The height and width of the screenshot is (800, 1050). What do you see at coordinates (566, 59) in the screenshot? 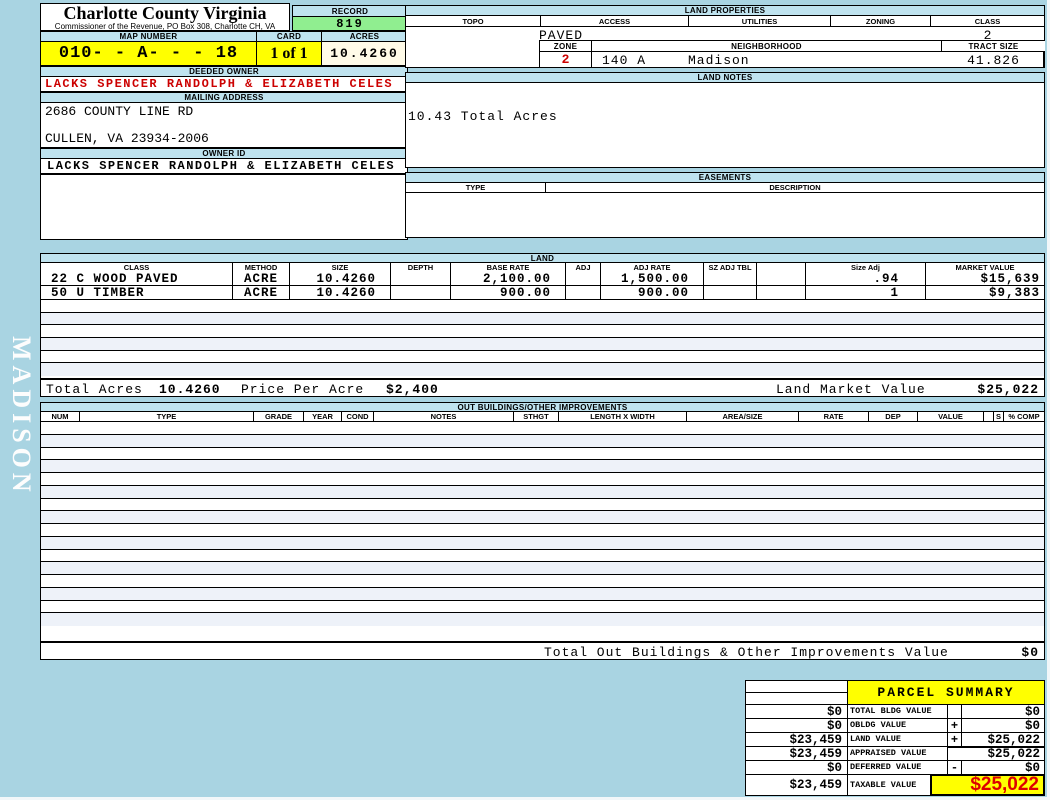
I see `zone-value: 2` at bounding box center [566, 59].